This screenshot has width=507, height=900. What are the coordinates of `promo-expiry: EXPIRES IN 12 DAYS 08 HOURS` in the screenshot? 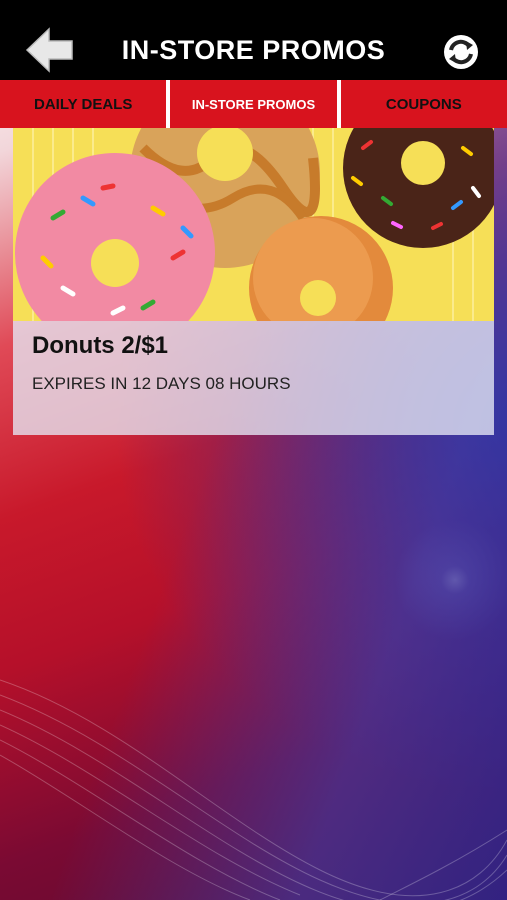 It's located at (161, 383).